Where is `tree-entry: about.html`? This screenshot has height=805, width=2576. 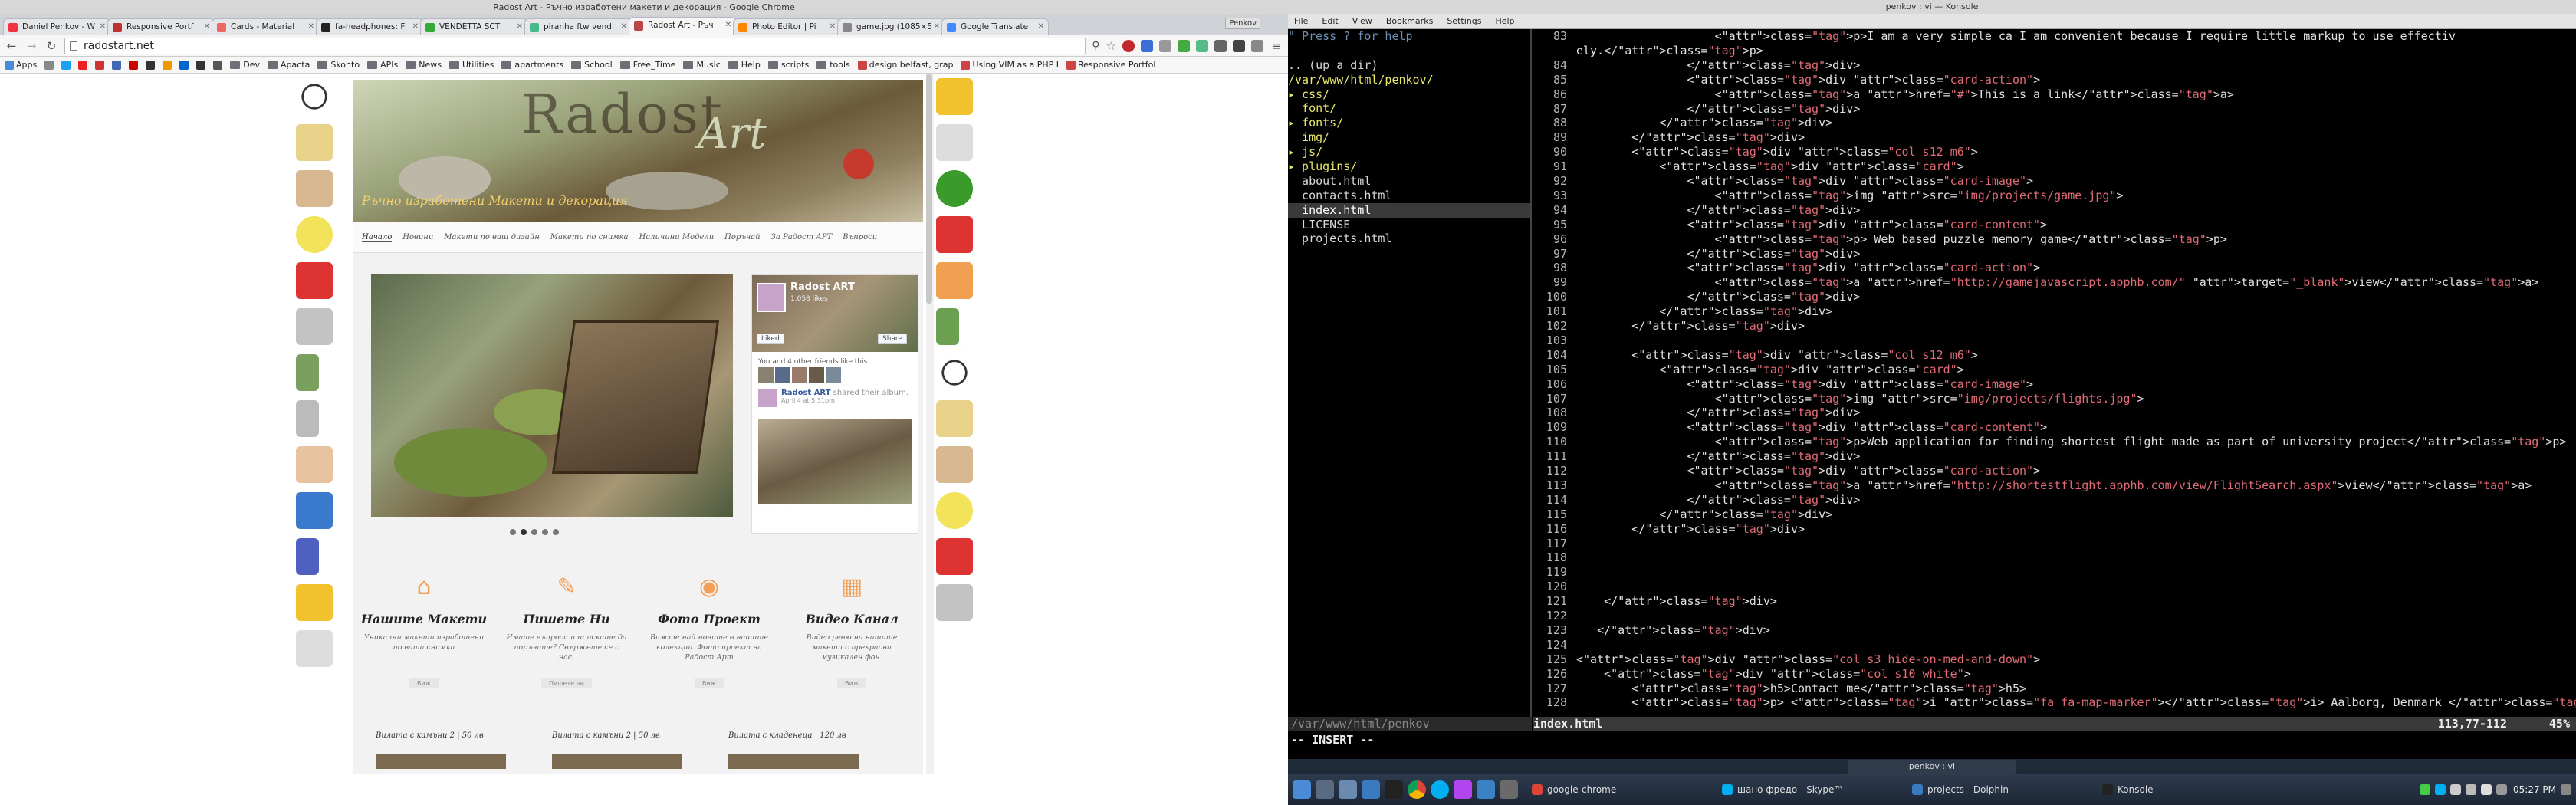
tree-entry: about.html is located at coordinates (1409, 182).